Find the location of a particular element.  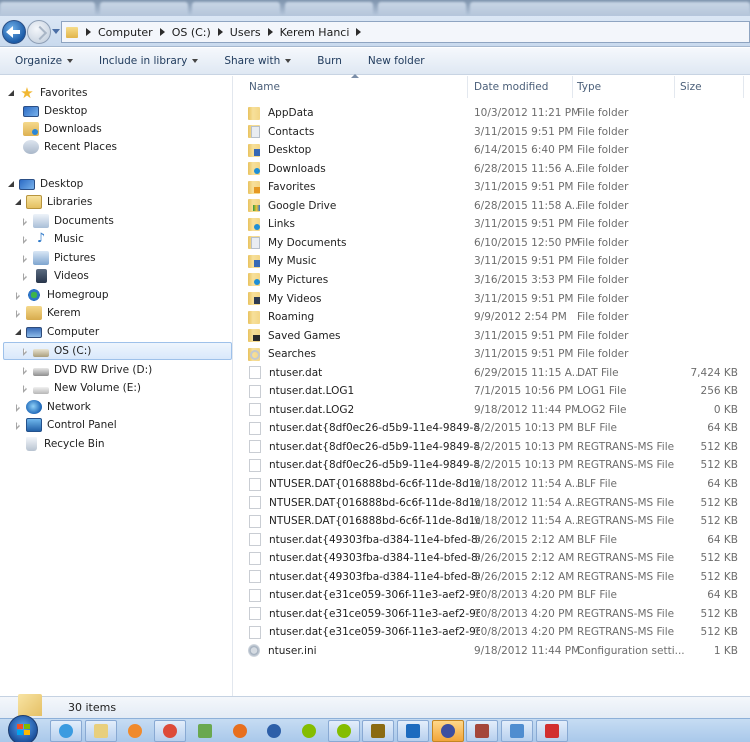

nav-item-recent-places: Recent Places is located at coordinates (70, 147).